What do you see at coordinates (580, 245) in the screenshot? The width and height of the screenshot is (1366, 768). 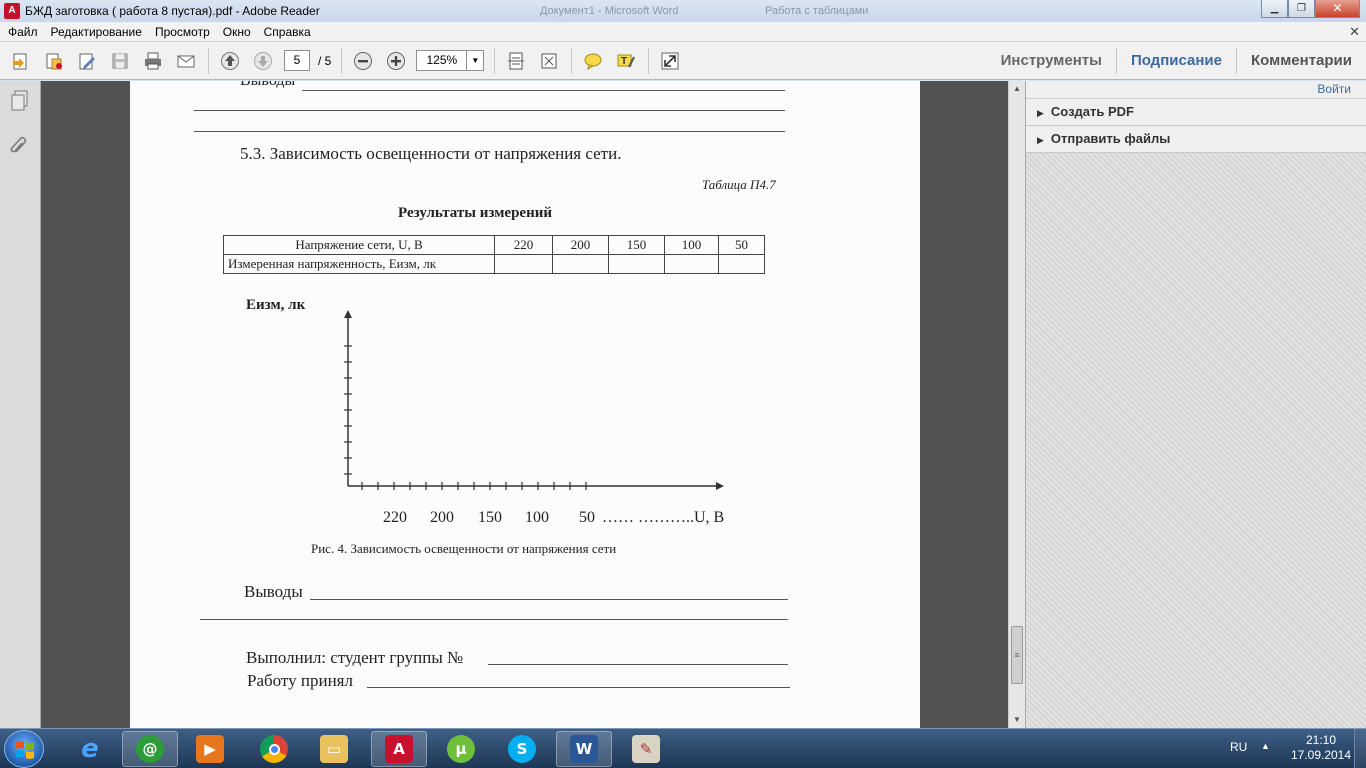 I see `voltage-cell: 200` at bounding box center [580, 245].